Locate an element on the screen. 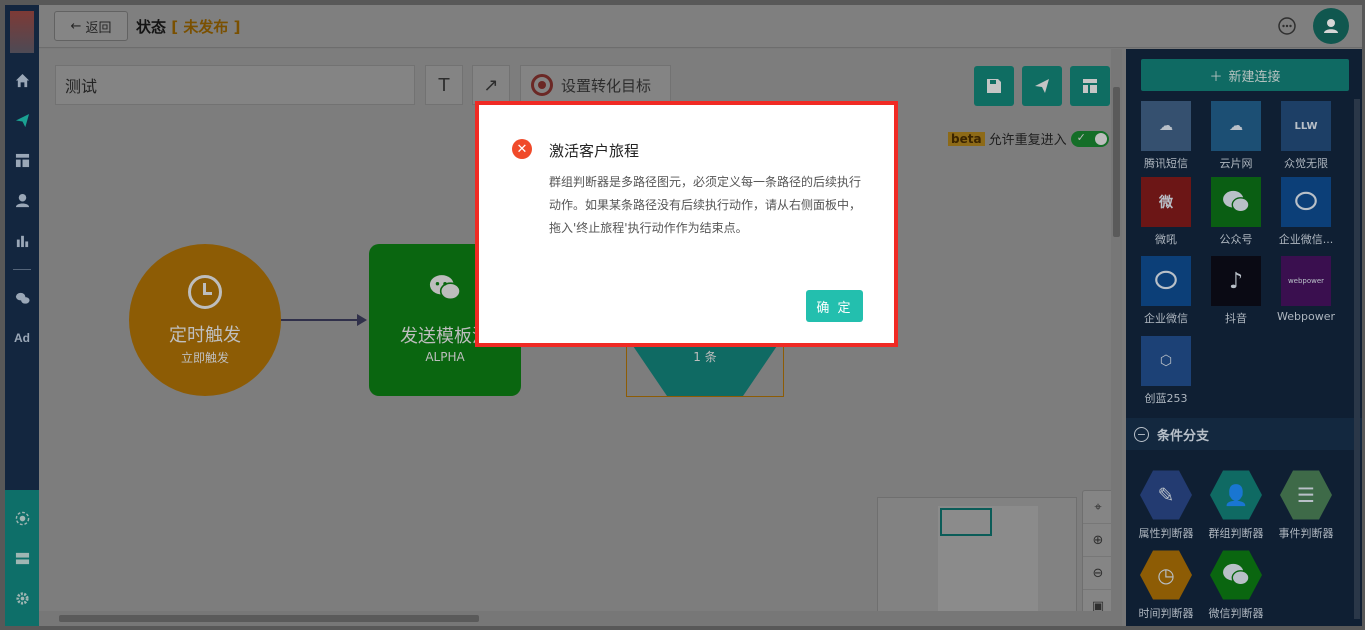 Image resolution: width=1365 pixels, height=630 pixels. hexagon-logo-icon: ⬡ is located at coordinates (1166, 361).